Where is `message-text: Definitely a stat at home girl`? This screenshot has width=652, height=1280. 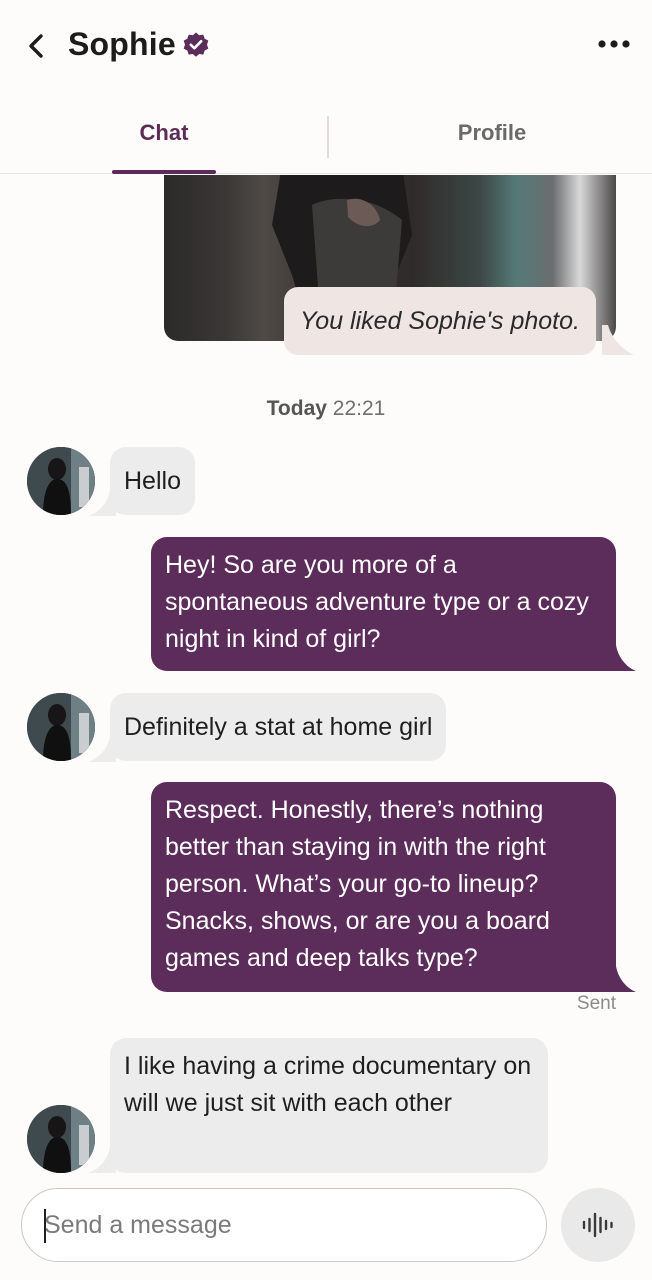
message-text: Definitely a stat at home girl is located at coordinates (278, 726).